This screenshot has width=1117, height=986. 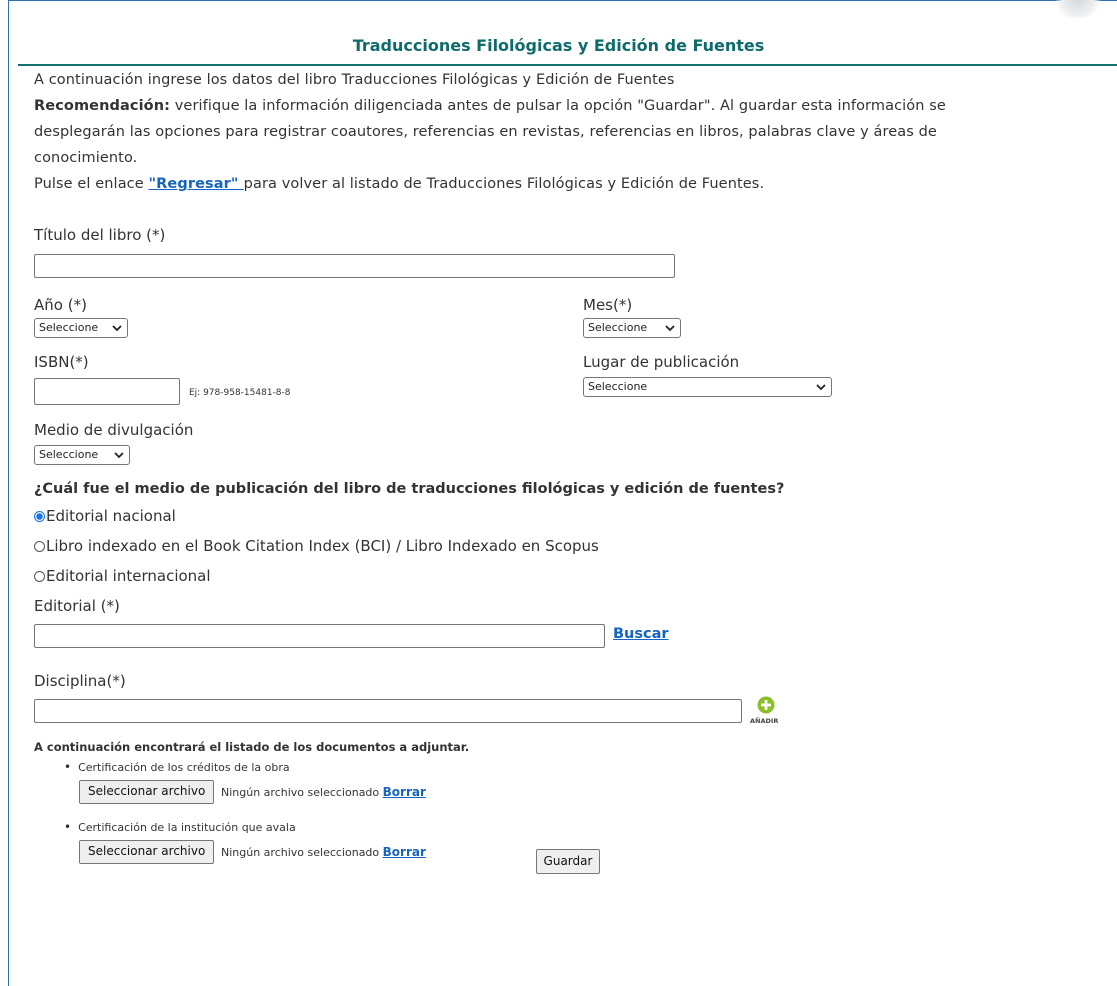 I want to click on back-prefix: Pulse el enlace, so click(x=91, y=184).